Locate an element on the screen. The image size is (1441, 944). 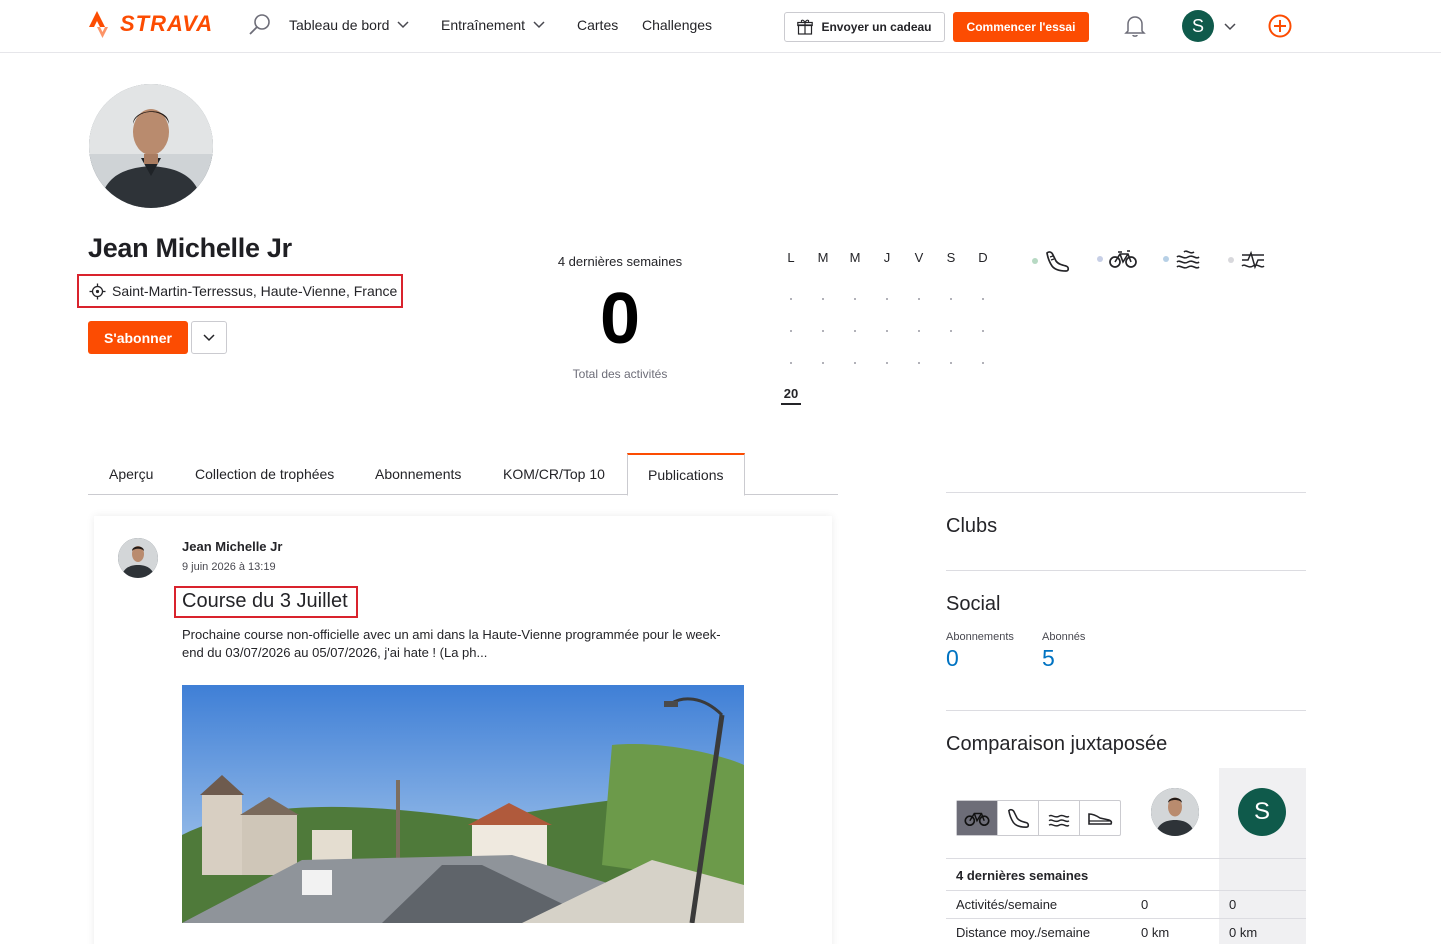
nav-training-label: Entraînement is located at coordinates (483, 25).